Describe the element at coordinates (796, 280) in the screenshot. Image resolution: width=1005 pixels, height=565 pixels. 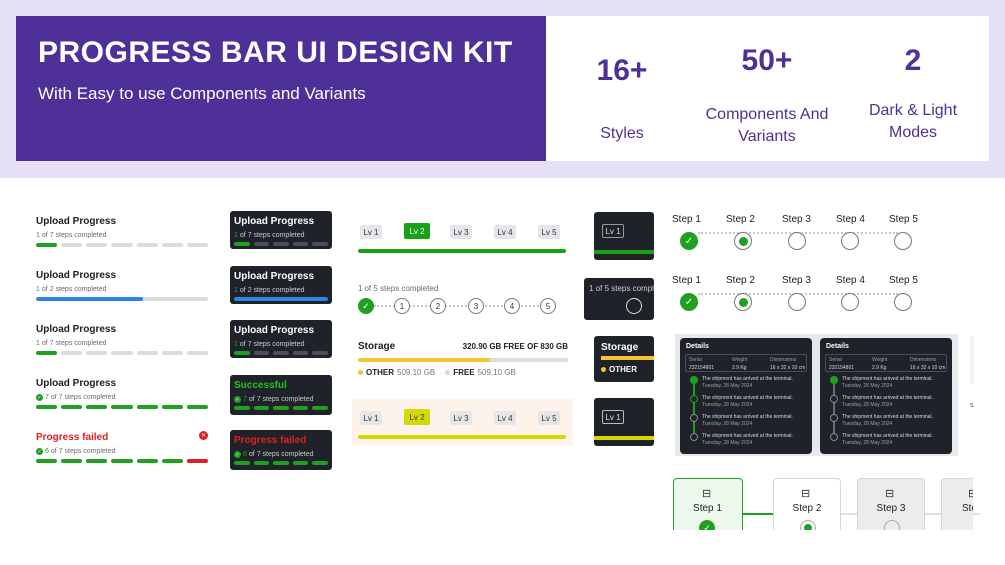
I see `step-label: Step 3` at that location.